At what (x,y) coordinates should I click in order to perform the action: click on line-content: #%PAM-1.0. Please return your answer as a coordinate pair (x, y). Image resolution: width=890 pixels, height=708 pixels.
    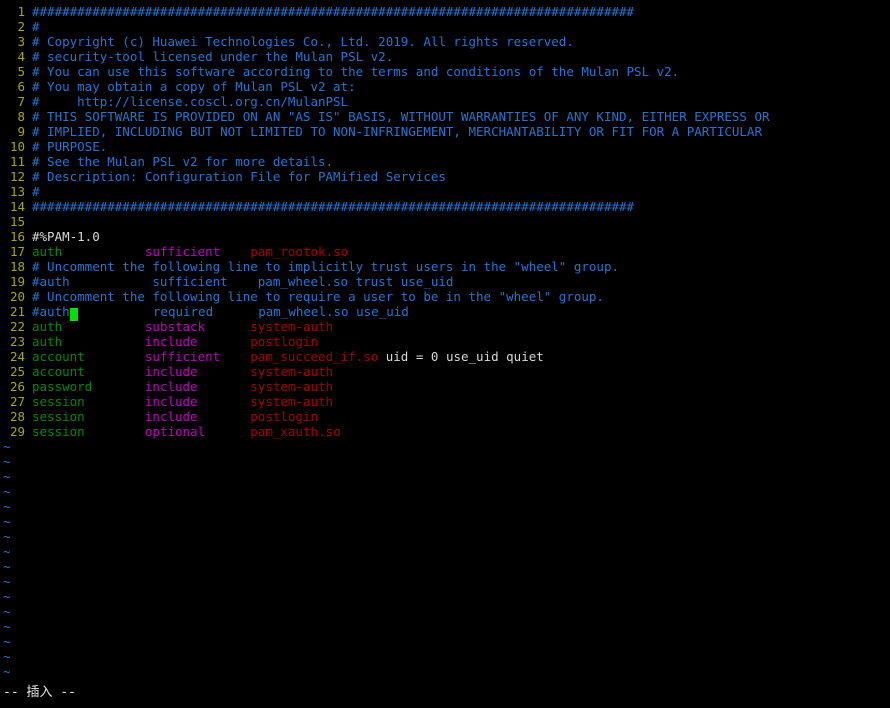
    Looking at the image, I should click on (66, 236).